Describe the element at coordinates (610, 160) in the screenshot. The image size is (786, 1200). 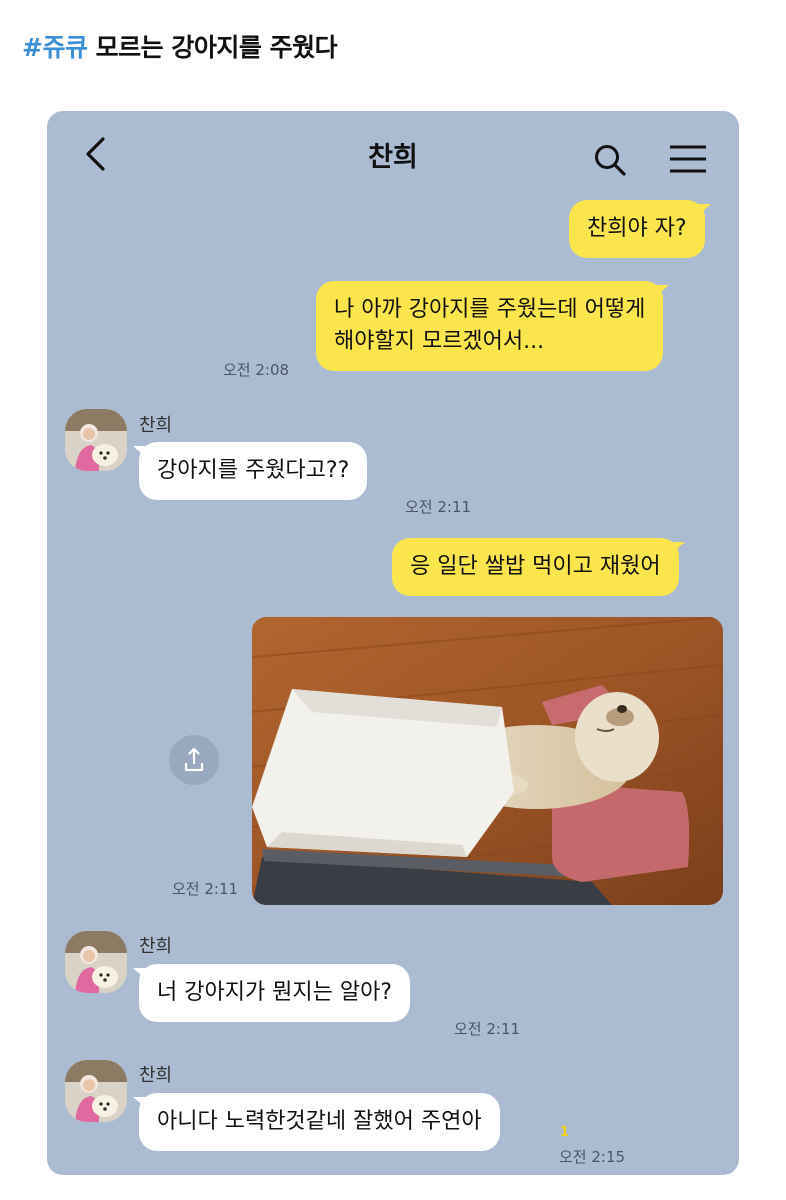
I see `search-icon` at that location.